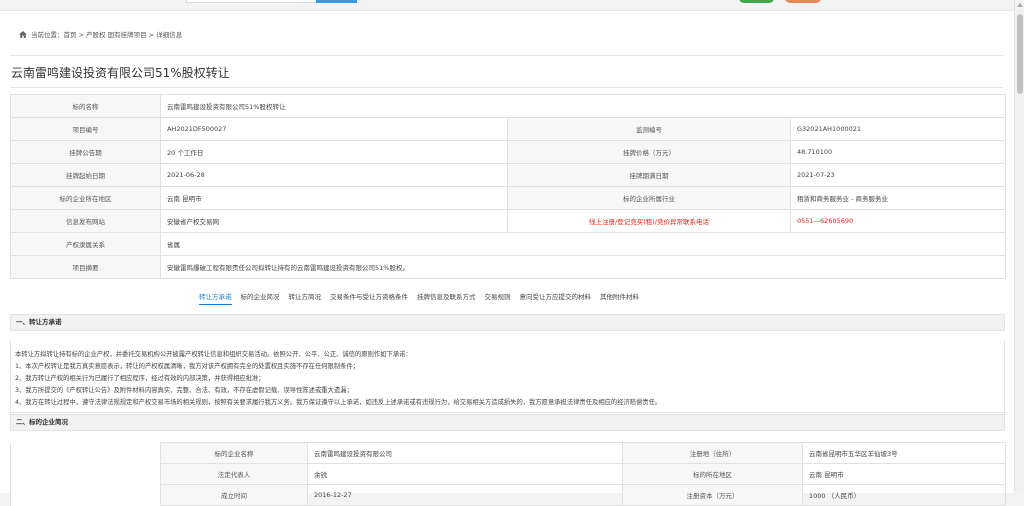  Describe the element at coordinates (334, 221) in the screenshot. I see `publish-site-value: 安徽省产权交易网` at that location.